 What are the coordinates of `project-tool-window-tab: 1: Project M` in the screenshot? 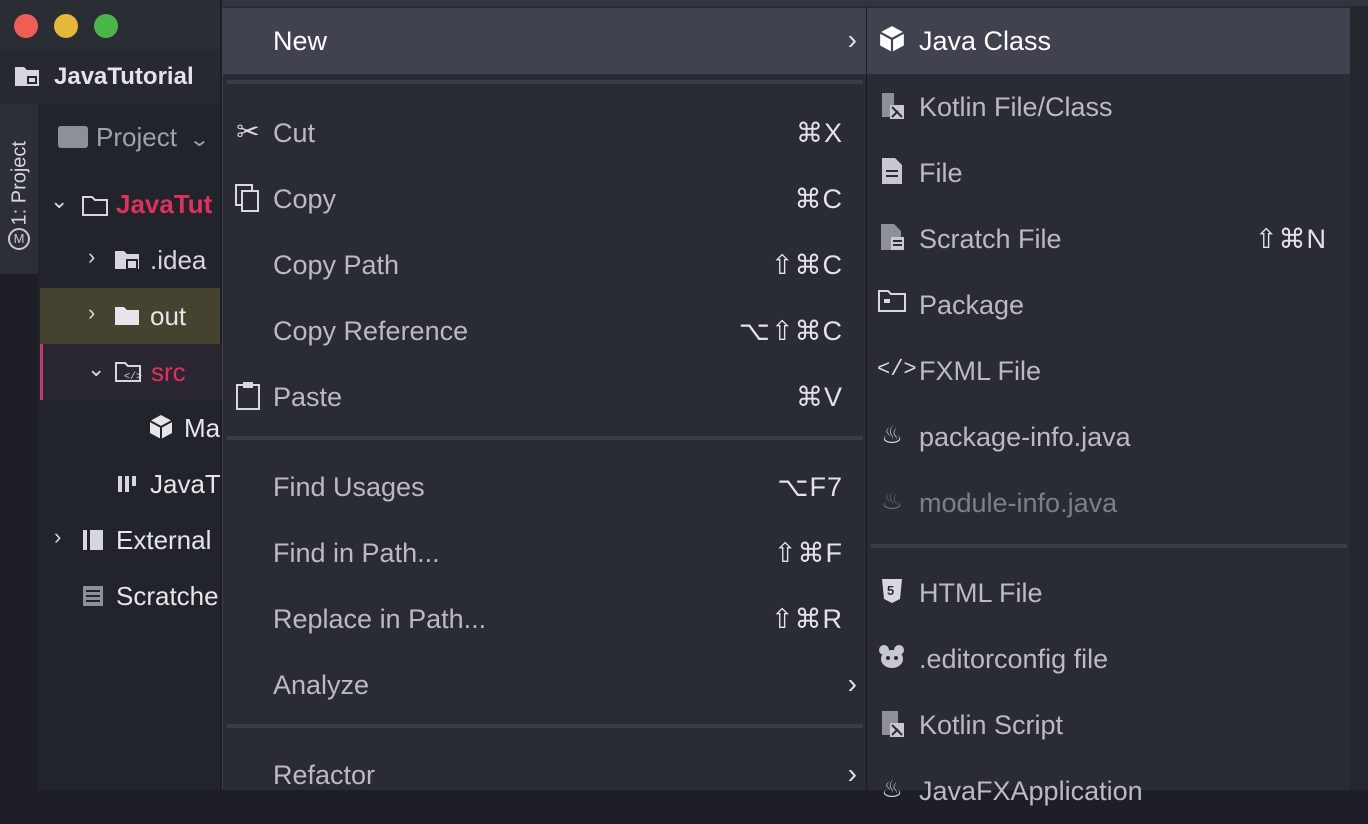 It's located at (19, 189).